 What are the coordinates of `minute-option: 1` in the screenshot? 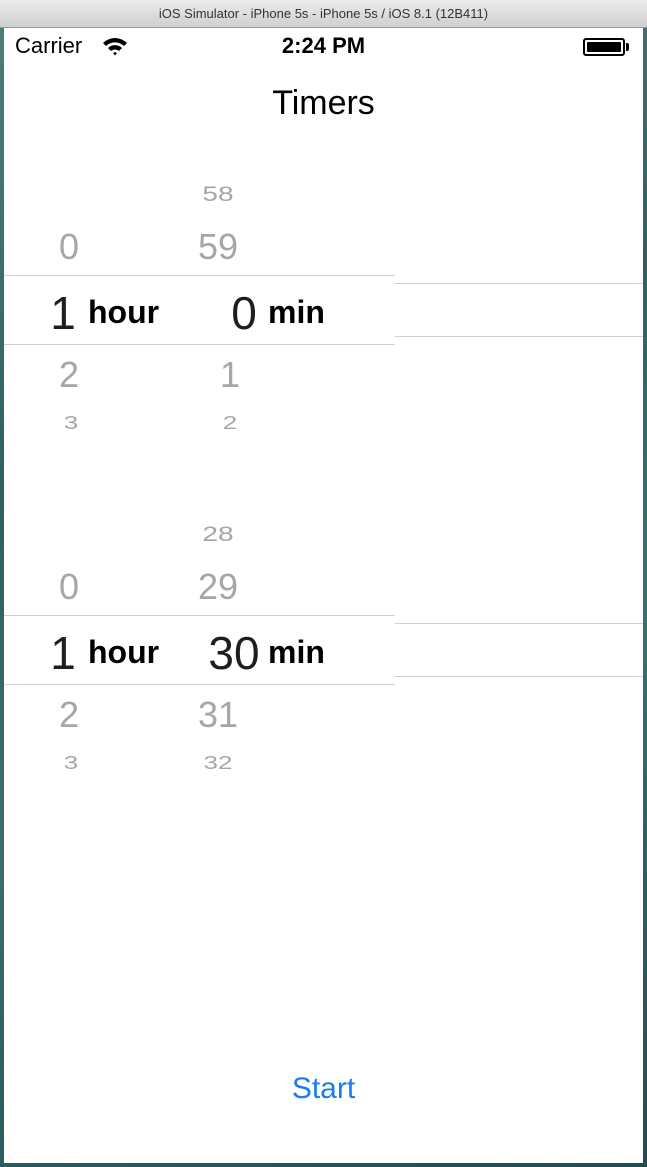 It's located at (230, 375).